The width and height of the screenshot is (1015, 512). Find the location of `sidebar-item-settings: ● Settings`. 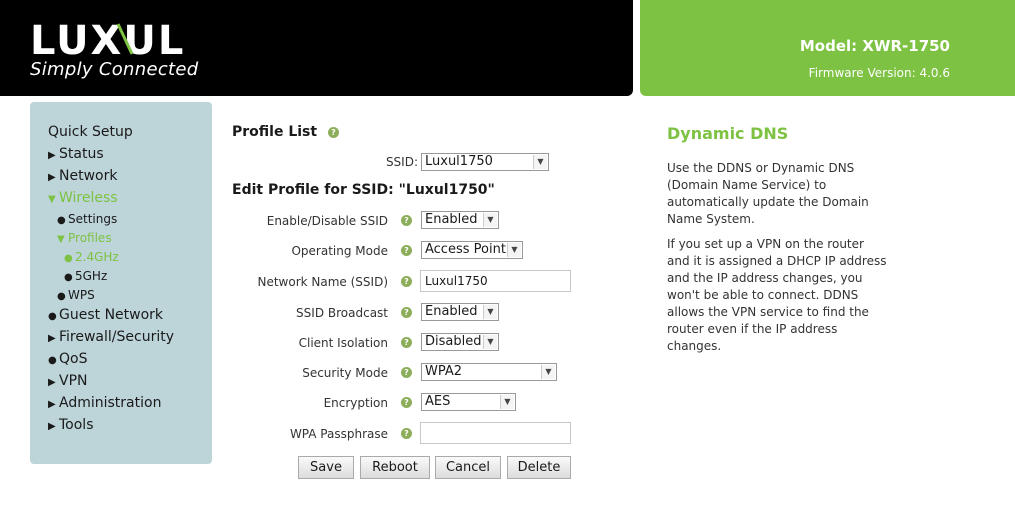

sidebar-item-settings: ● Settings is located at coordinates (87, 219).